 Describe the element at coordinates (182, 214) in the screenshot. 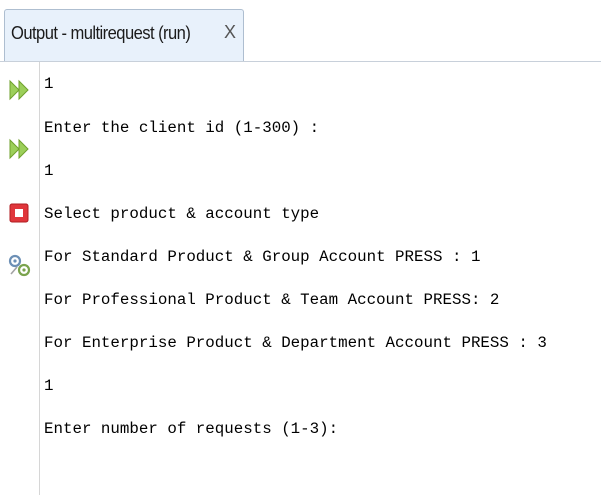

I see `console-line: Select product & account type` at that location.